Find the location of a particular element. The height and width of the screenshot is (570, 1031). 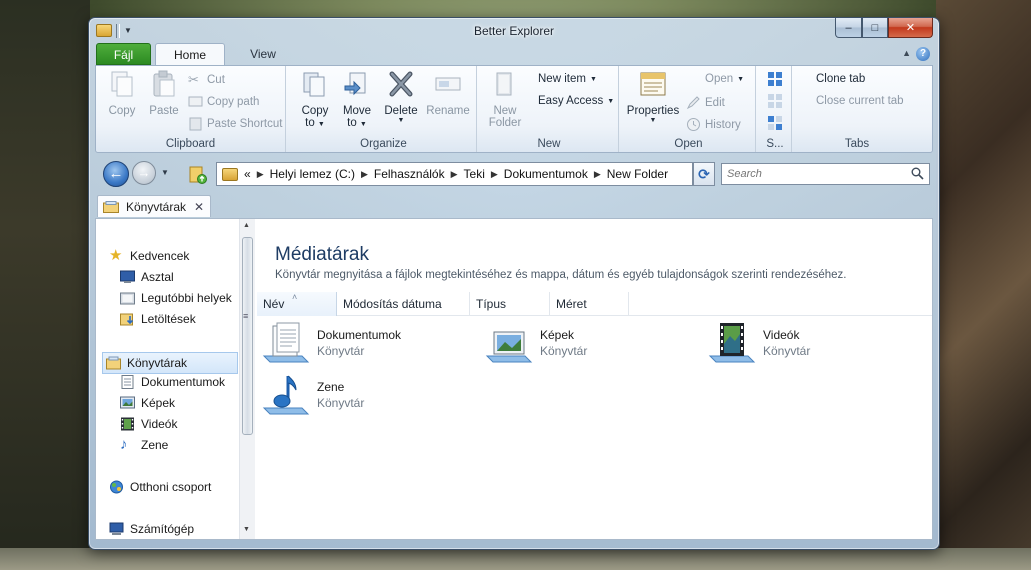

open-button: Open ▼ is located at coordinates (715, 79).